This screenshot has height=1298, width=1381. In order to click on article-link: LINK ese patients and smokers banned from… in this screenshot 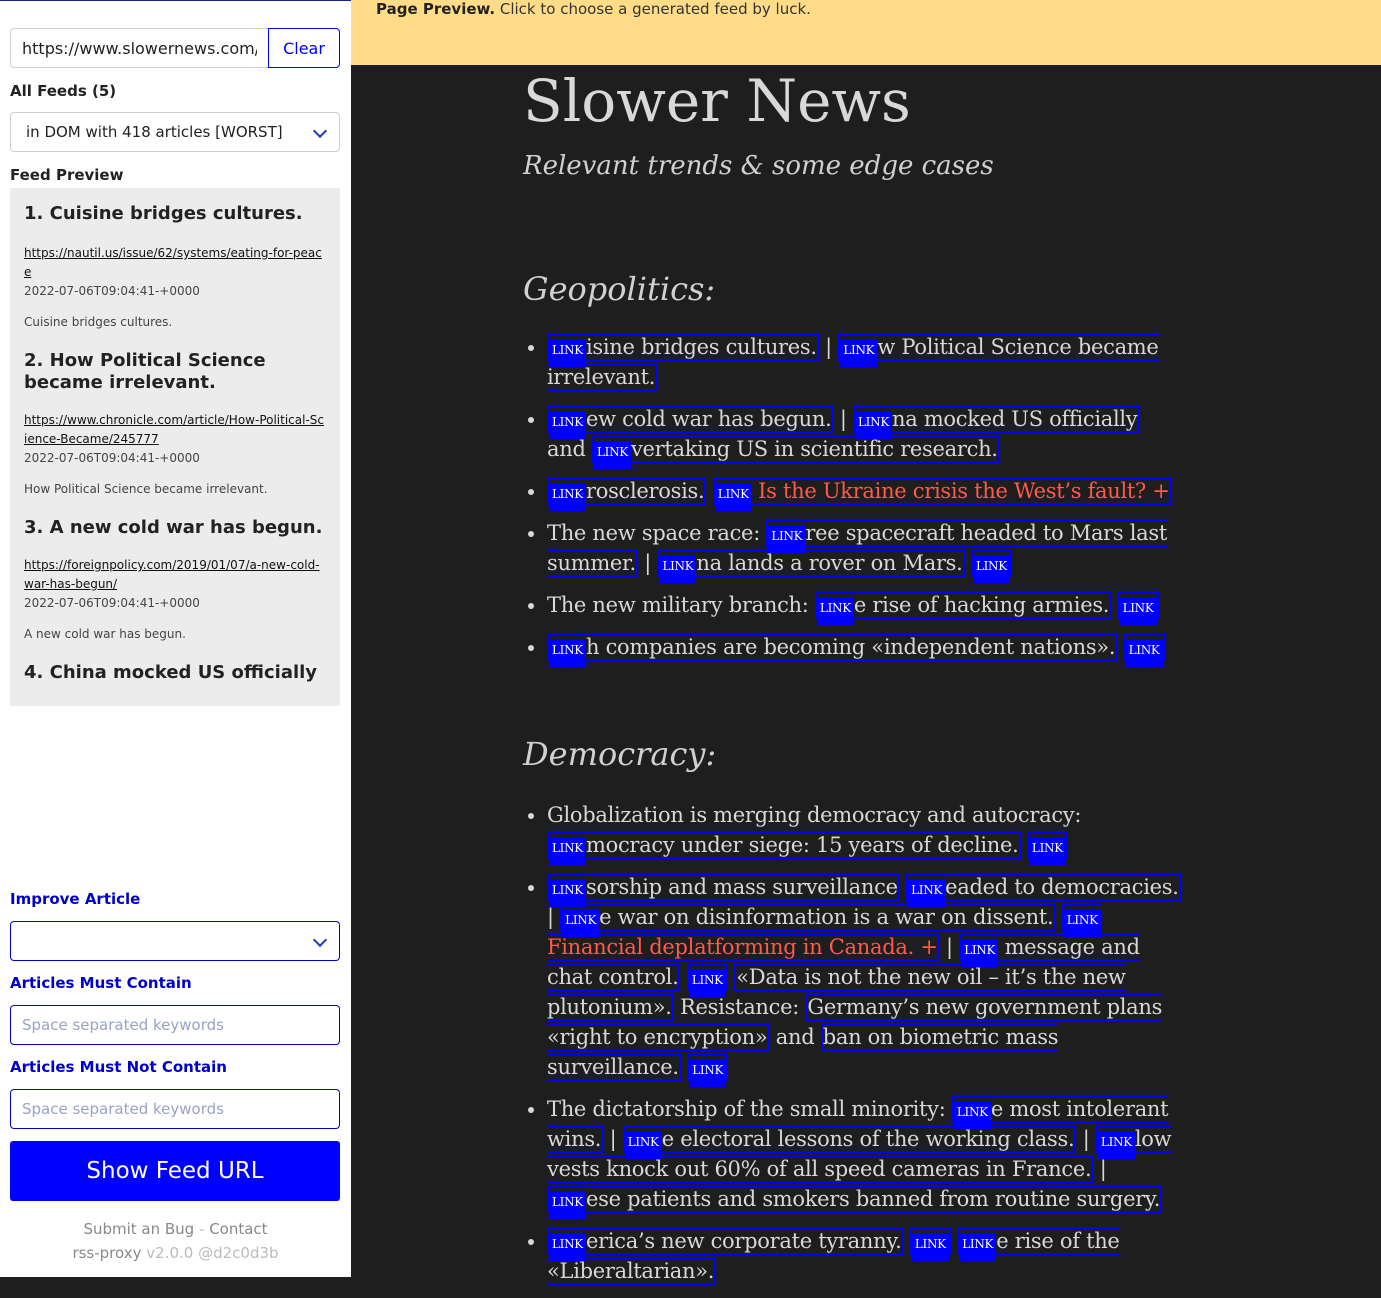, I will do `click(855, 1202)`.